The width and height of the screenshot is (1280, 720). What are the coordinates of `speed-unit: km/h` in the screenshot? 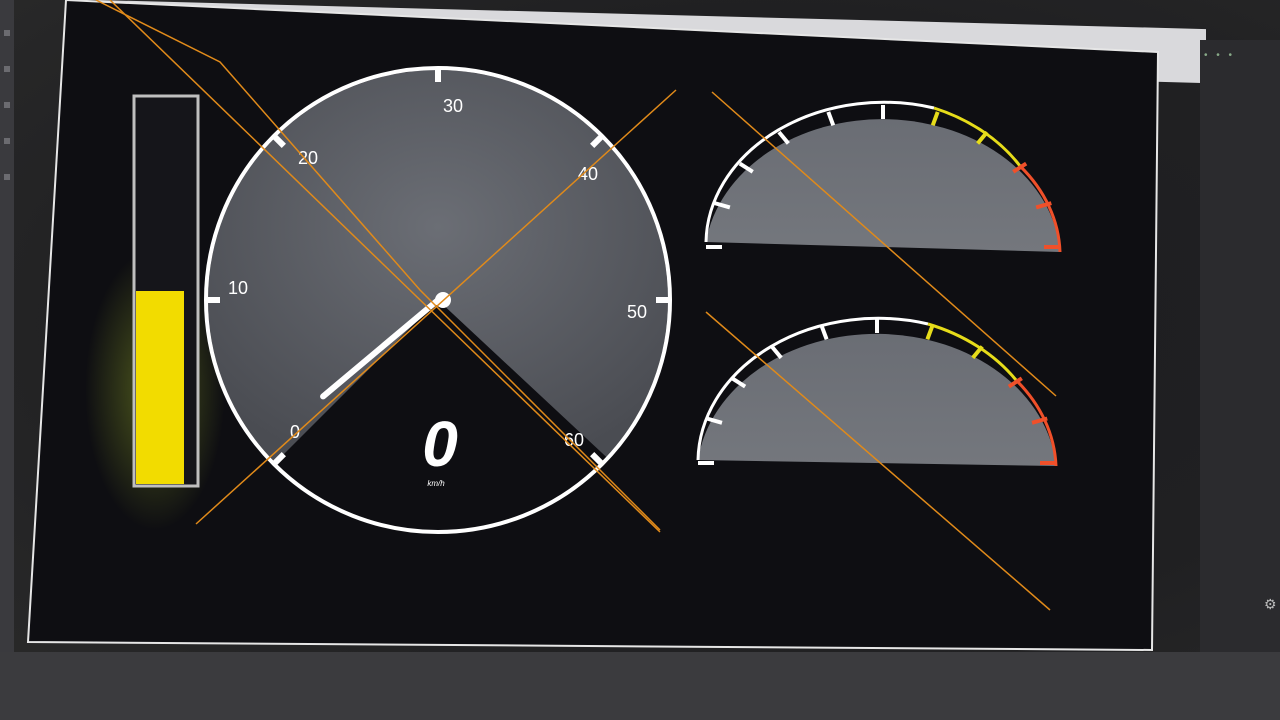 It's located at (436, 483).